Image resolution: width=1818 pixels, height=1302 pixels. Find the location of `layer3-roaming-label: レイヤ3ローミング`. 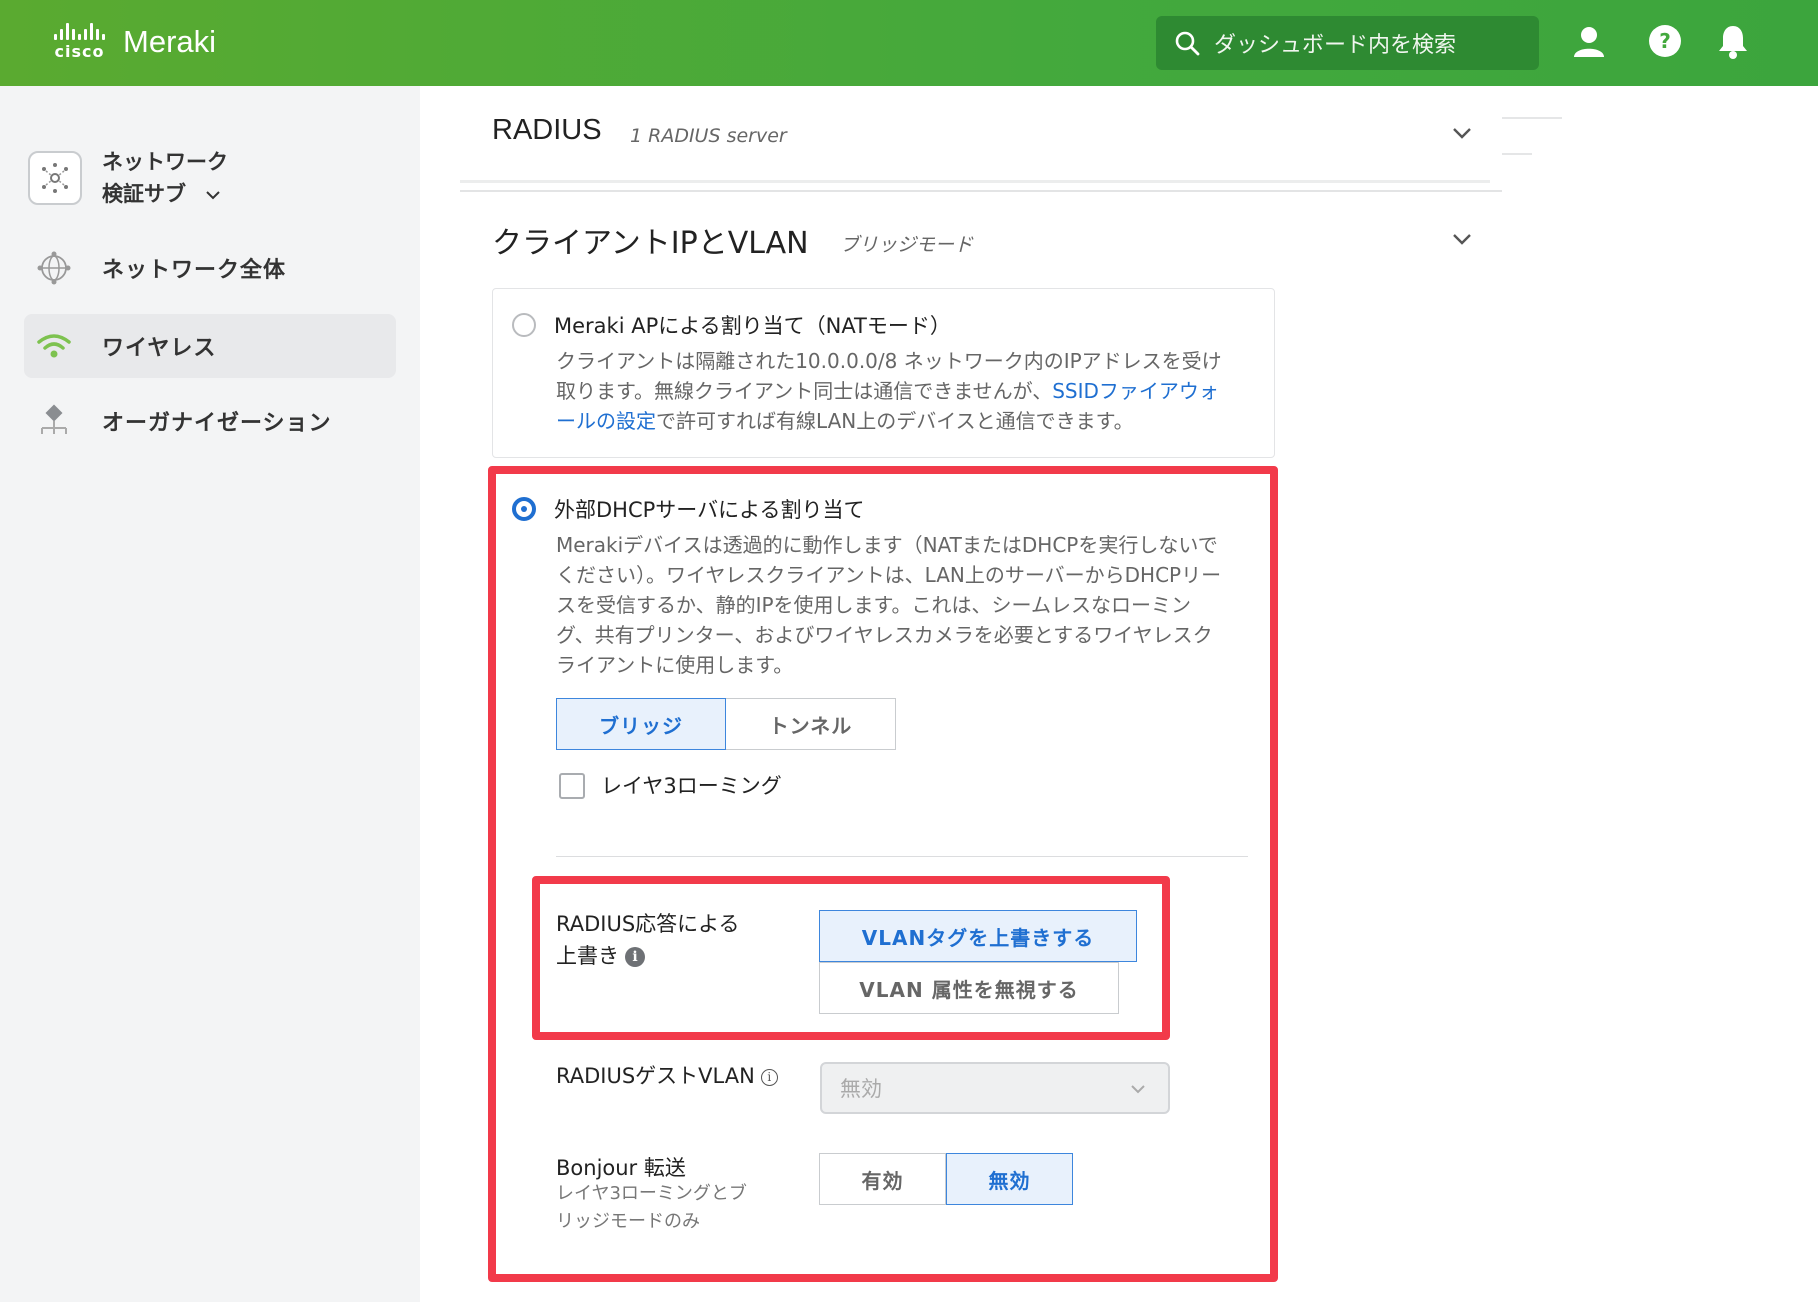

layer3-roaming-label: レイヤ3ローミング is located at coordinates (691, 786).